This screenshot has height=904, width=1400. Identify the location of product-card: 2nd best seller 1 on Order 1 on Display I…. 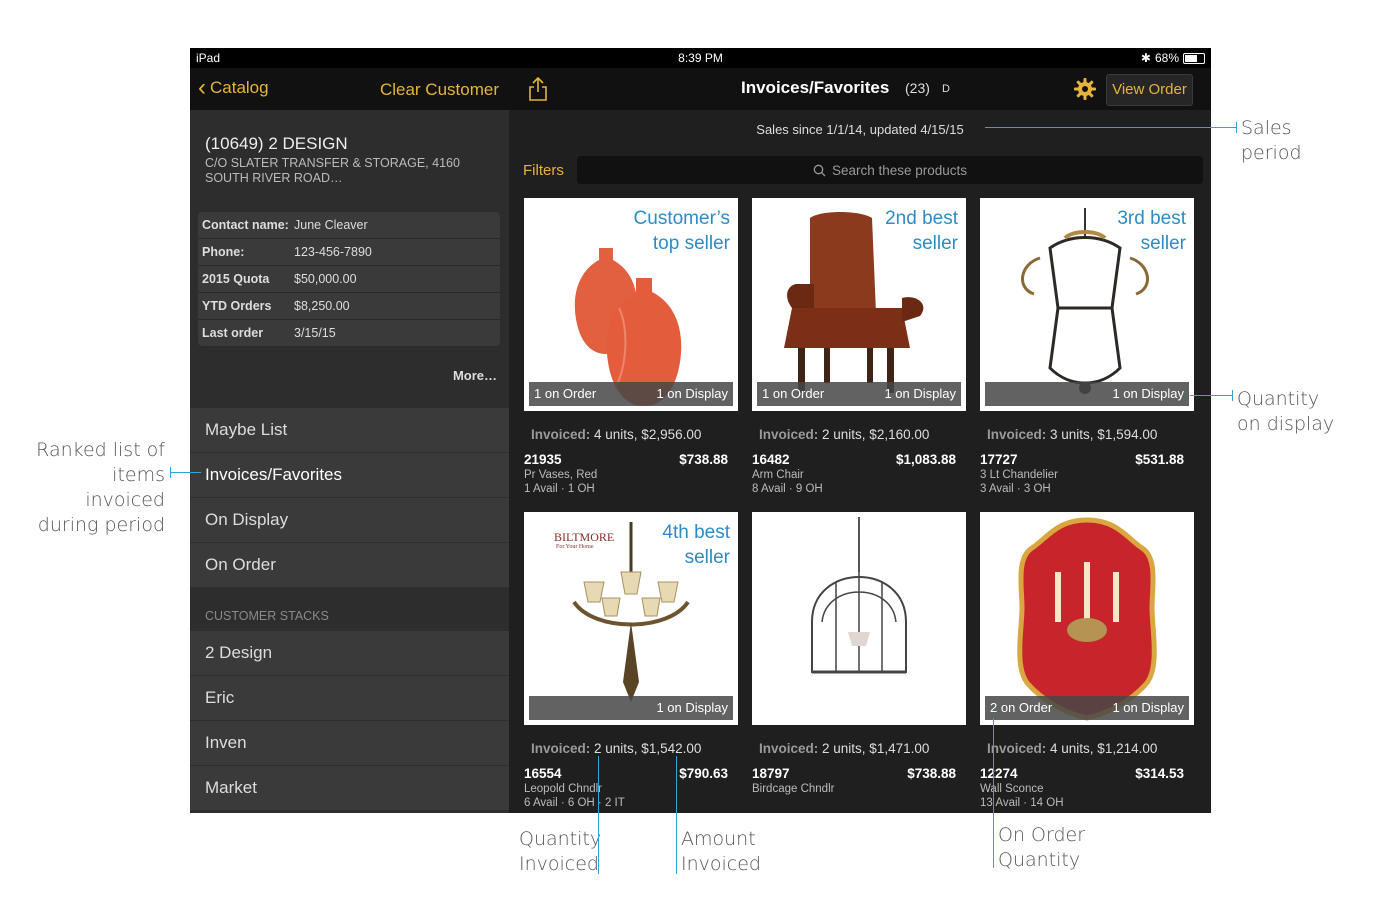
(859, 348).